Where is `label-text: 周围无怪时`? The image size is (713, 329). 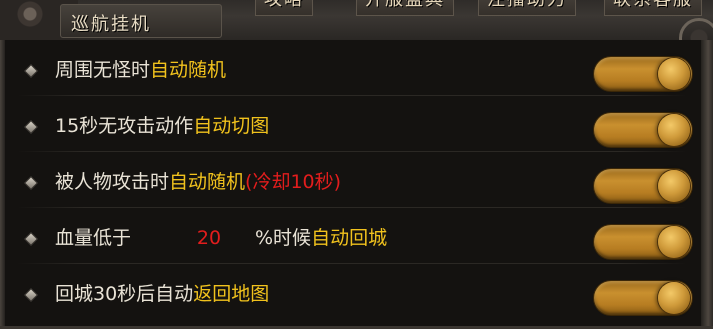
label-text: 周围无怪时 is located at coordinates (103, 70).